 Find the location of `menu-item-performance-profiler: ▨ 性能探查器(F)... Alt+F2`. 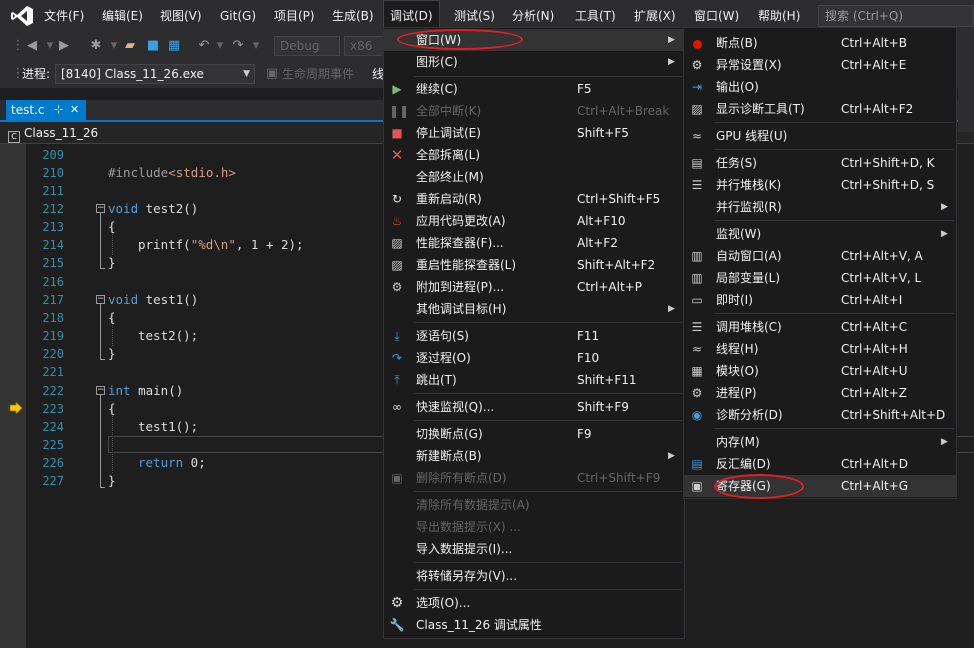

menu-item-performance-profiler: ▨ 性能探查器(F)... Alt+F2 is located at coordinates (534, 243).